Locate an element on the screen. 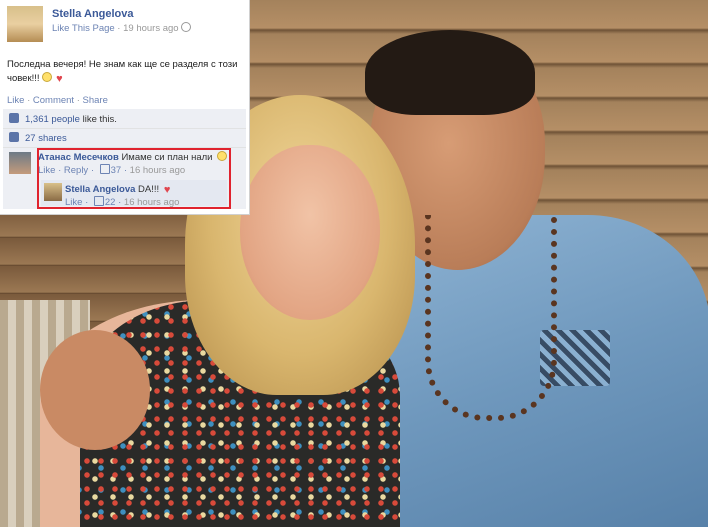 This screenshot has width=708, height=527. comment-avatar is located at coordinates (20, 163).